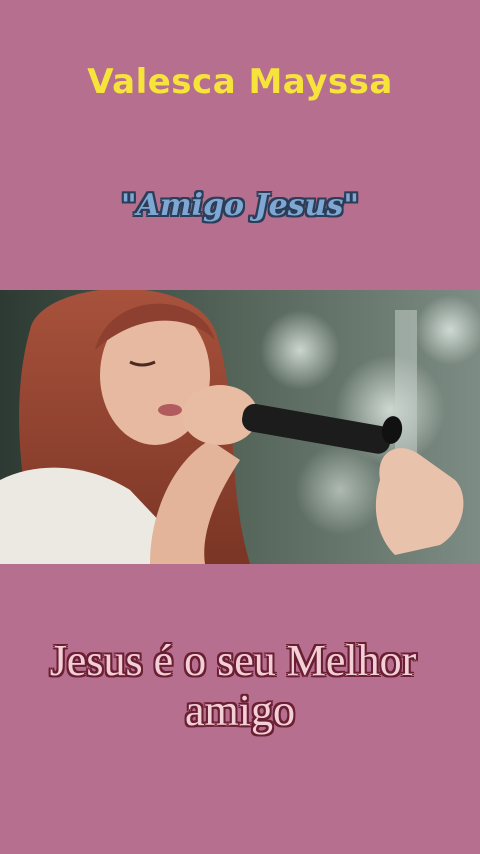 This screenshot has height=854, width=480. I want to click on lyric-line-2: amigo, so click(240, 710).